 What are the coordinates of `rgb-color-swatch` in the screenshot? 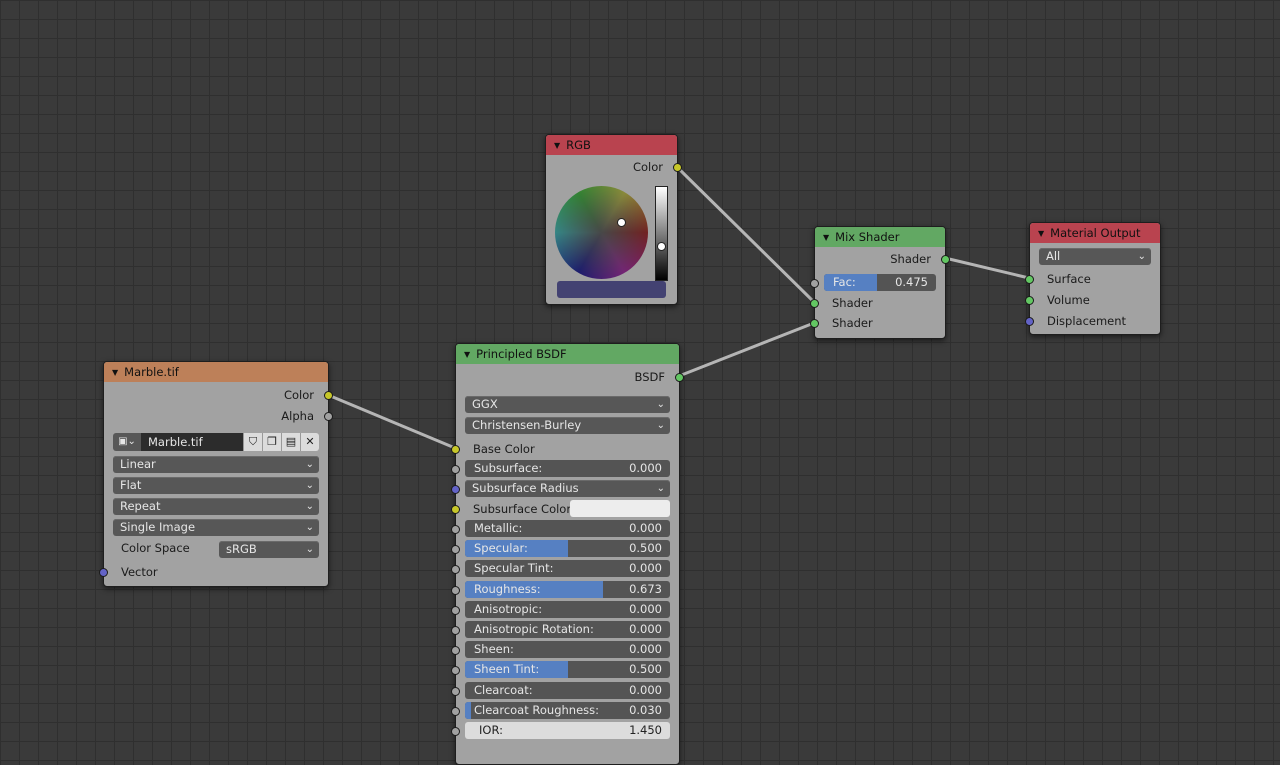 It's located at (611, 289).